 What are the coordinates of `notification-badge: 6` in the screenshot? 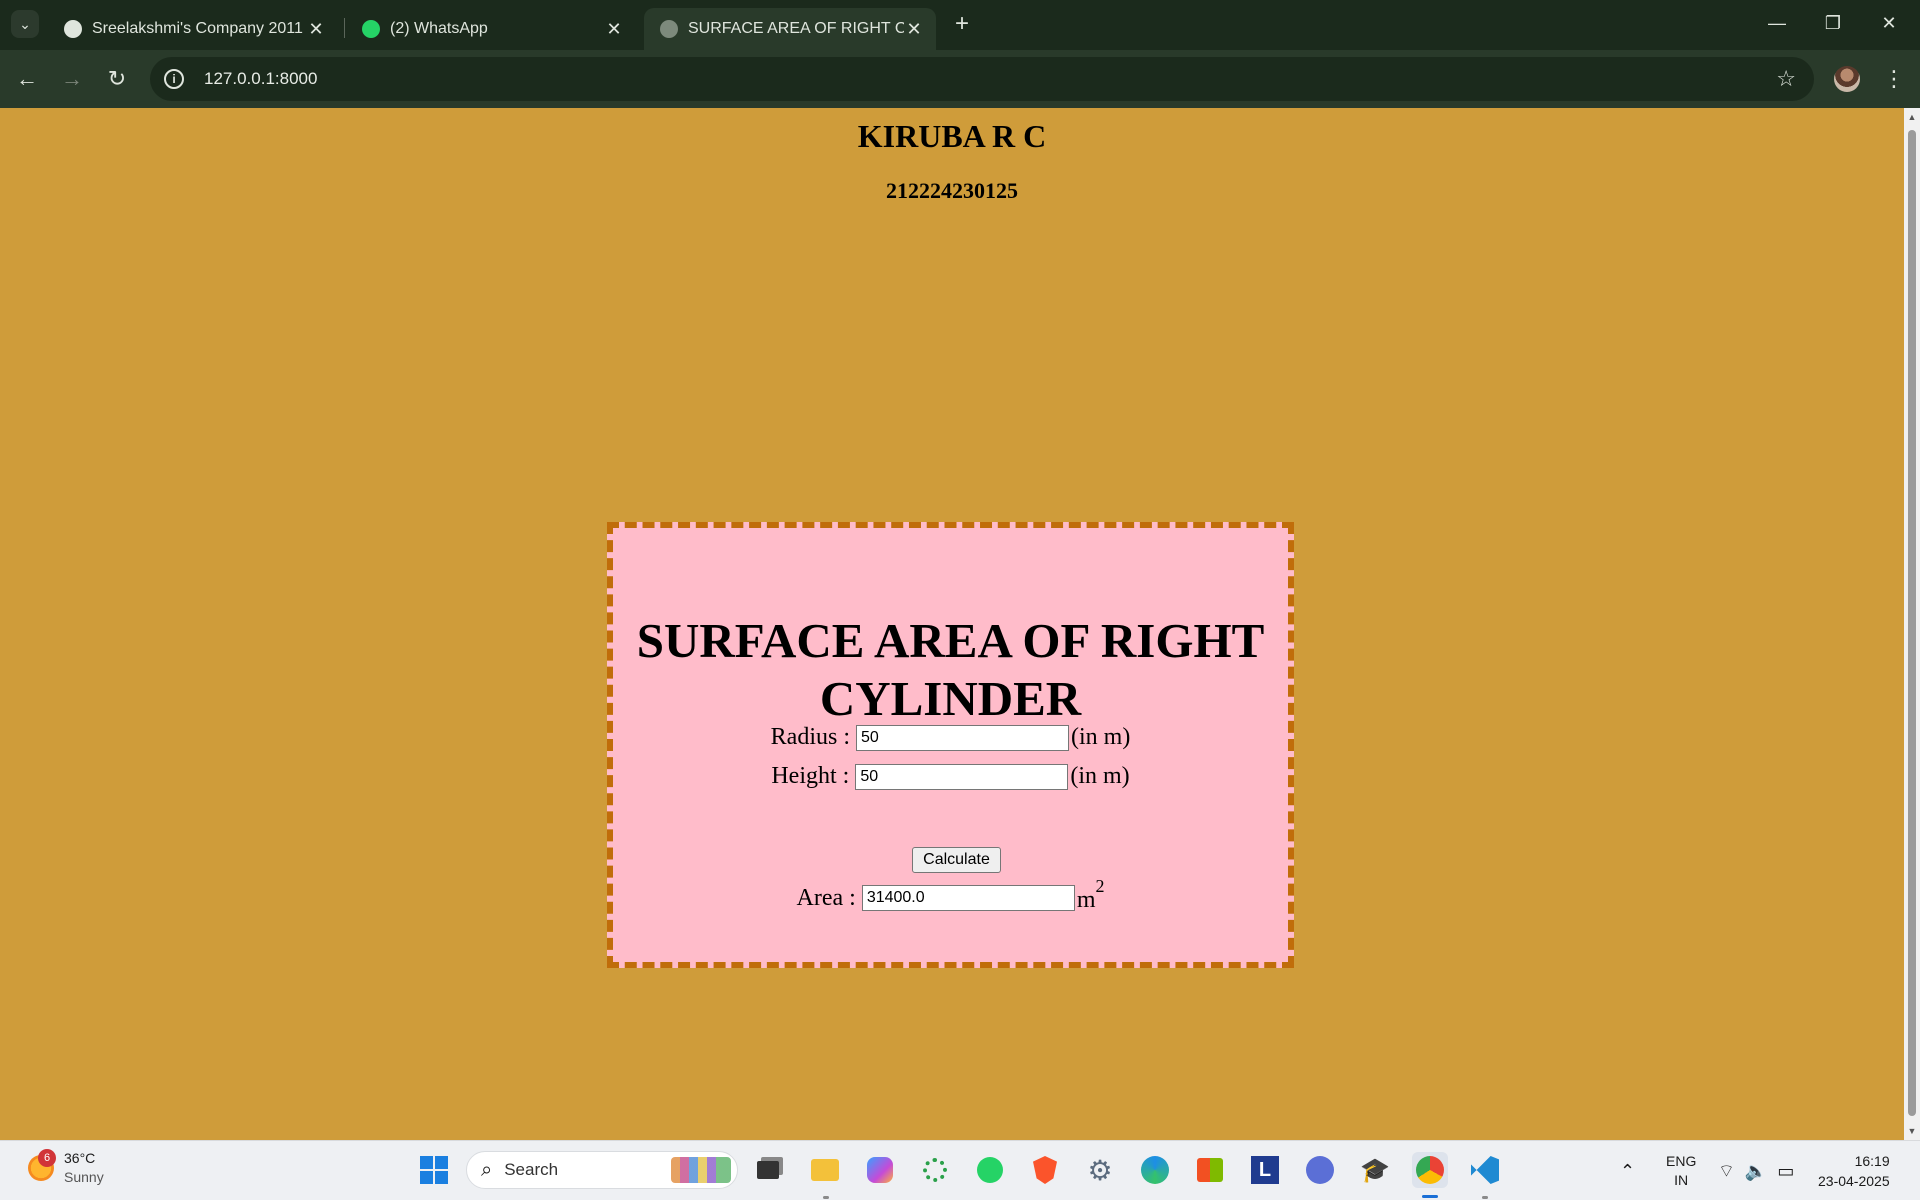 It's located at (47, 1158).